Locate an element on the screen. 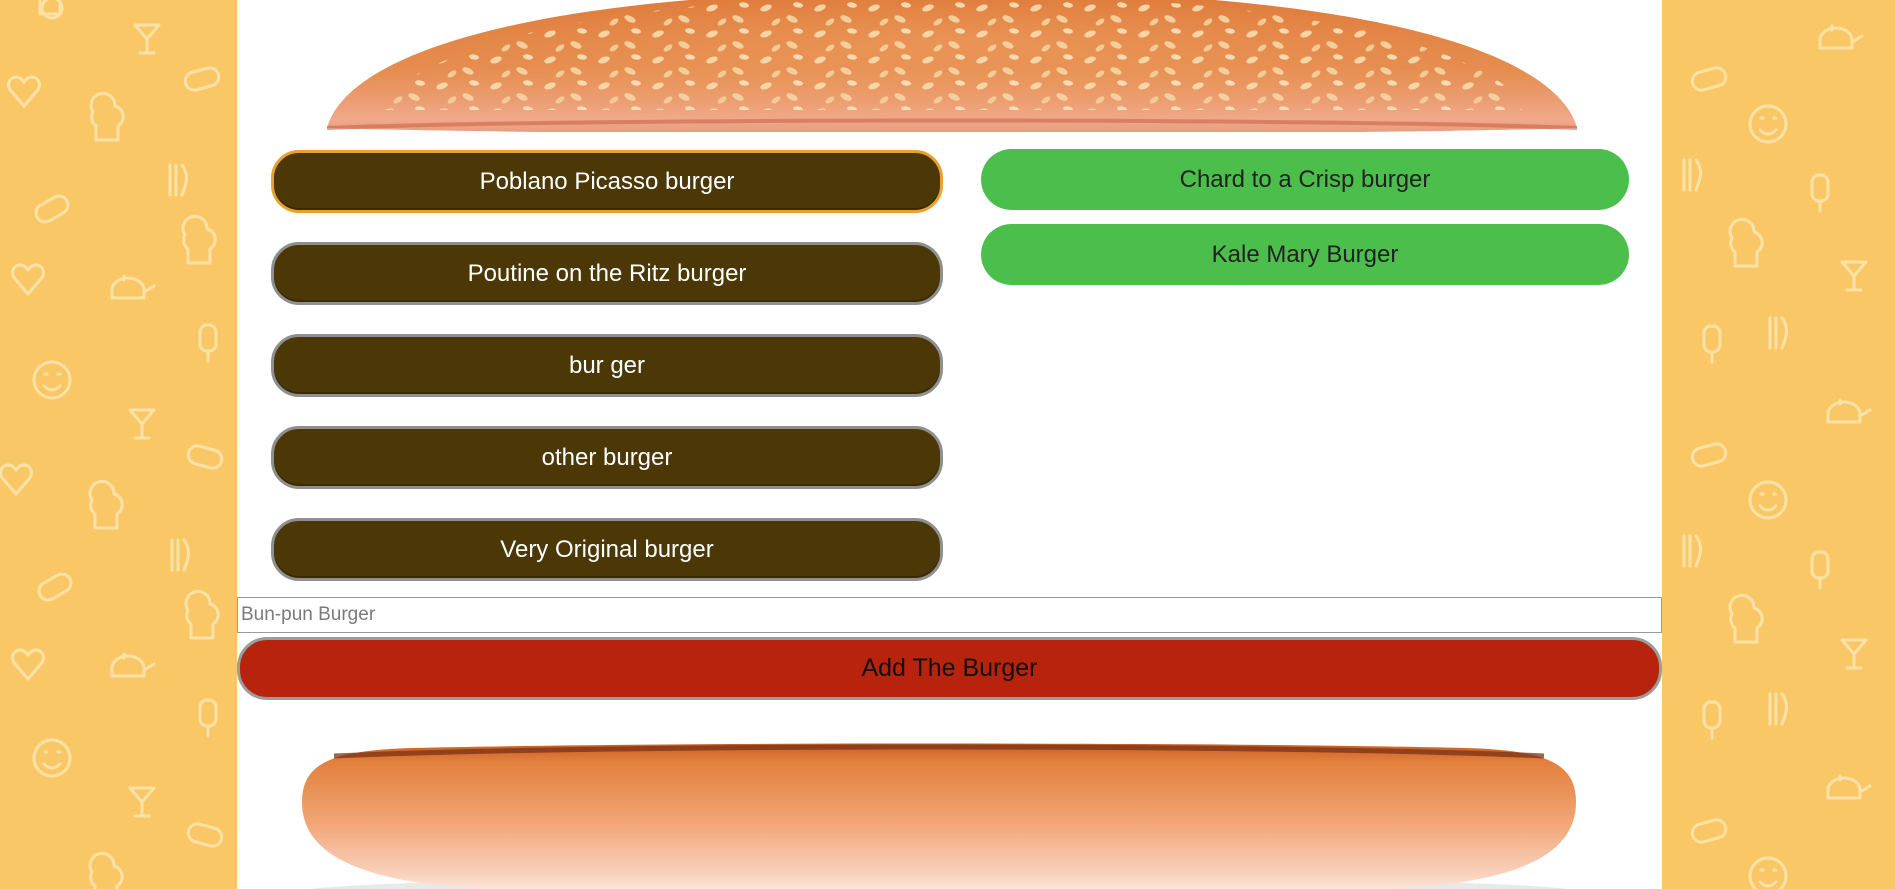 The image size is (1895, 889). devour-burger-button: bur ger is located at coordinates (607, 365).